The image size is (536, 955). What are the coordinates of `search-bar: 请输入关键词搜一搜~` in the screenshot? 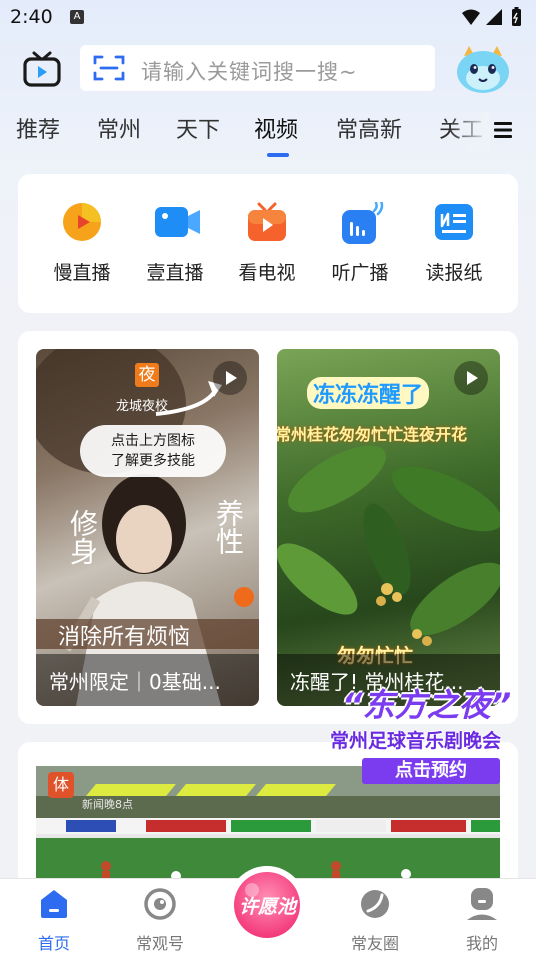 It's located at (257, 68).